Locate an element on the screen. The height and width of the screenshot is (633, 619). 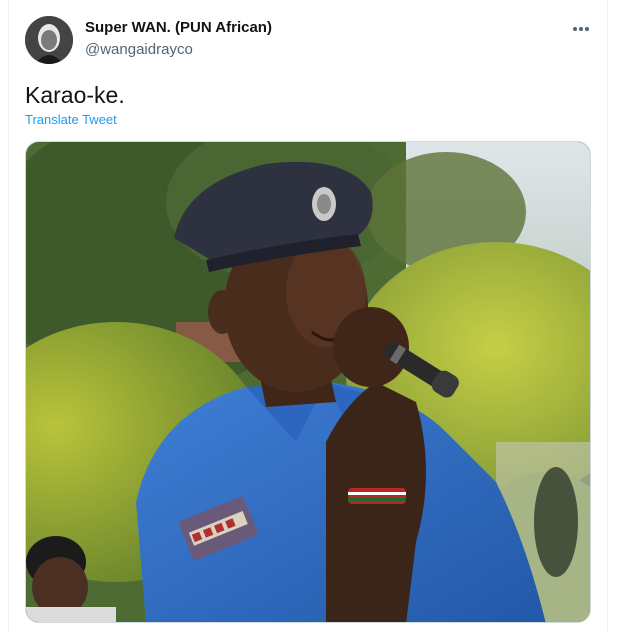
tweet-text: Karao-ke. is located at coordinates (75, 95).